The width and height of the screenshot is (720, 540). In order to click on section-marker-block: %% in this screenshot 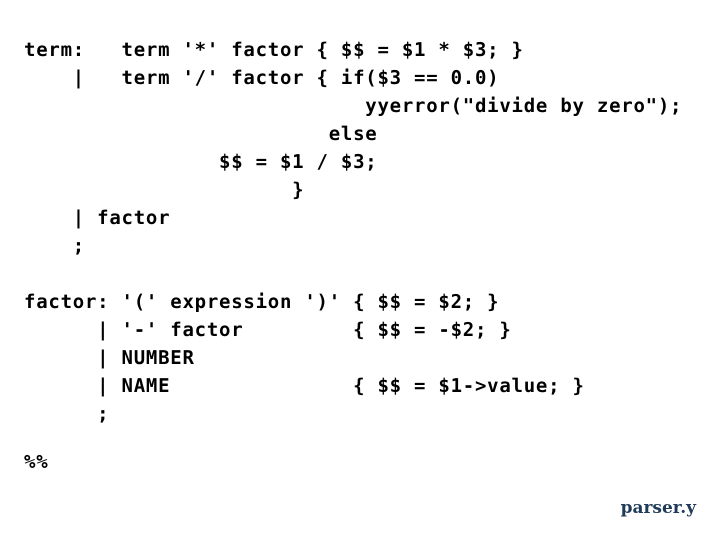, I will do `click(36, 462)`.